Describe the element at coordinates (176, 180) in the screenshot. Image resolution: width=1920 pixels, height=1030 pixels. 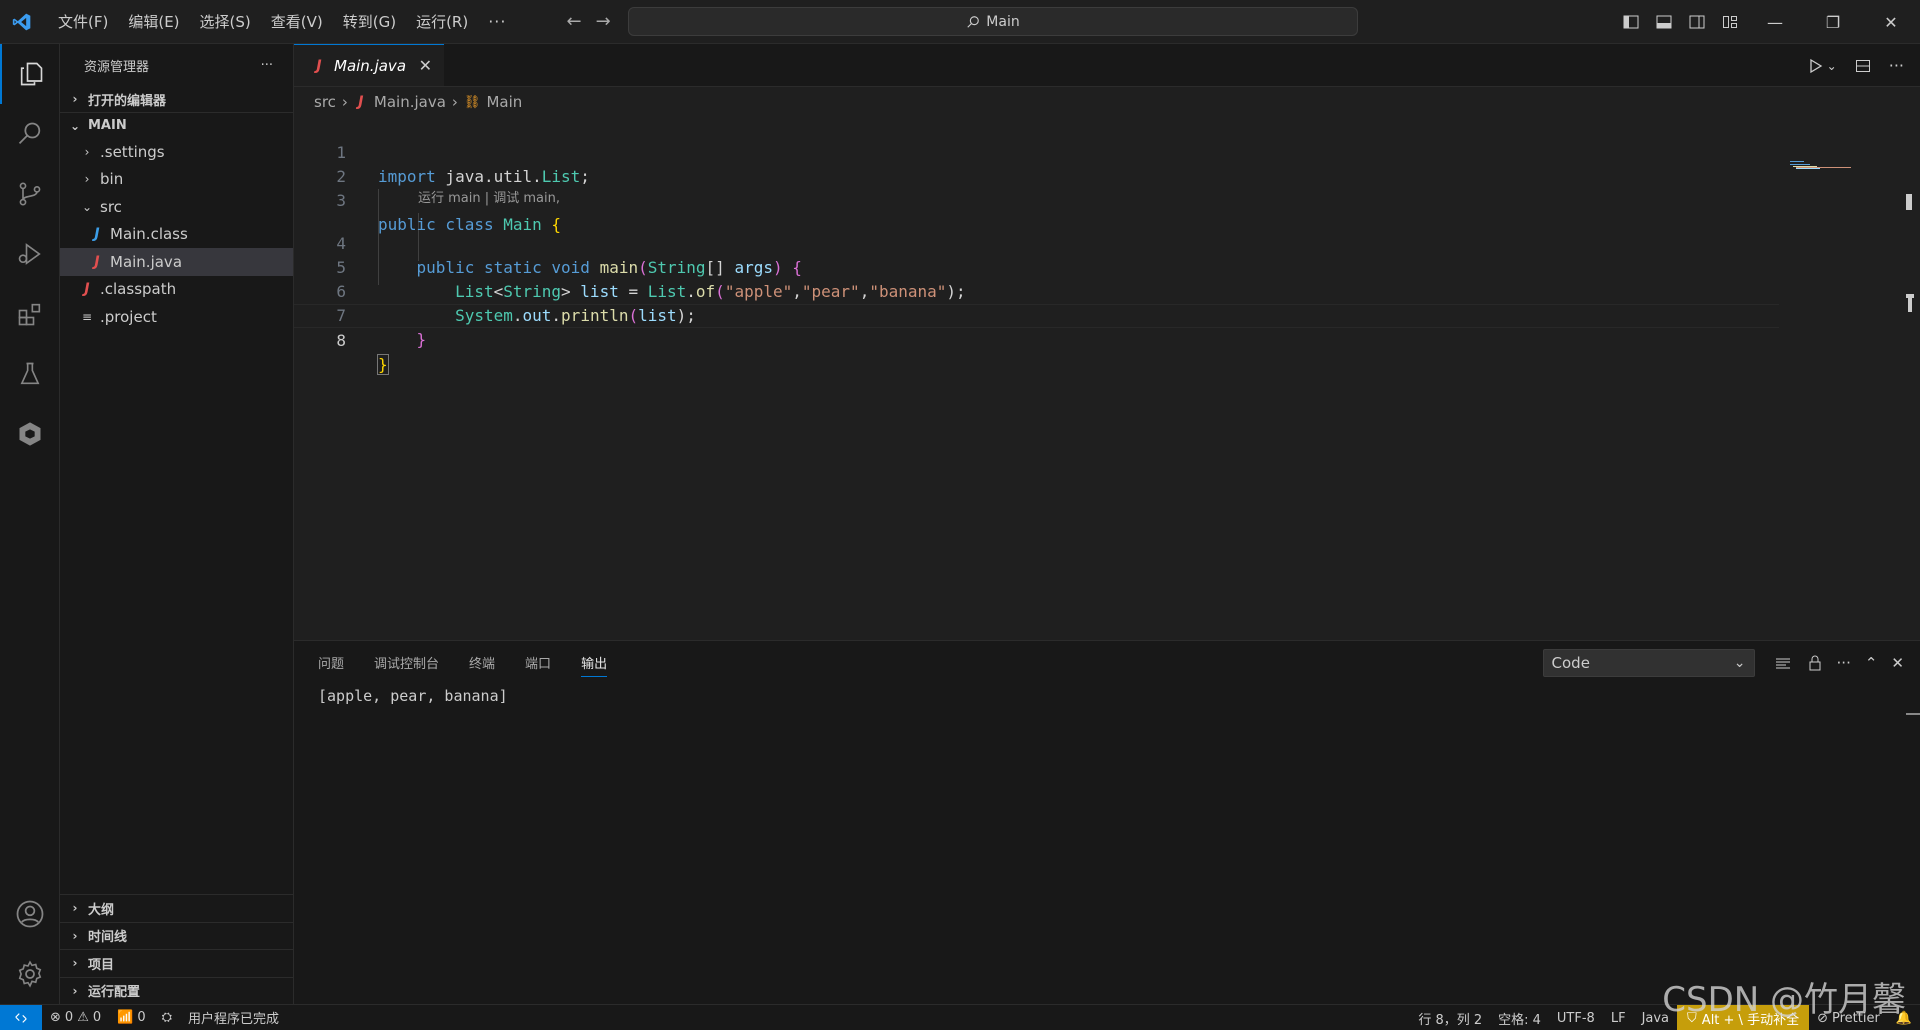
I see `tree-folder-bin: › bin` at that location.